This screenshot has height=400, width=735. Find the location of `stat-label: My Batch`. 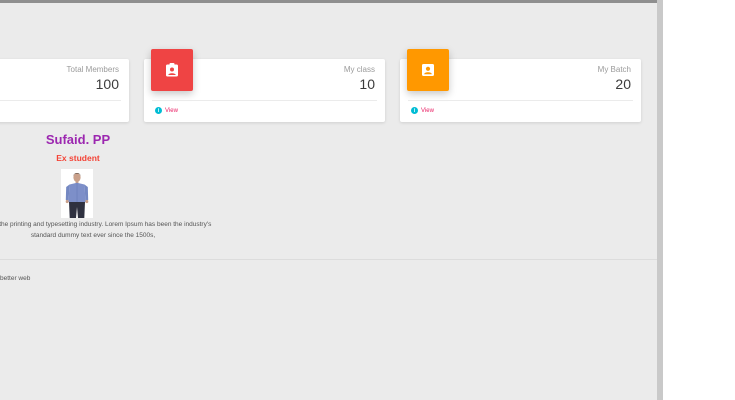

stat-label: My Batch is located at coordinates (614, 69).